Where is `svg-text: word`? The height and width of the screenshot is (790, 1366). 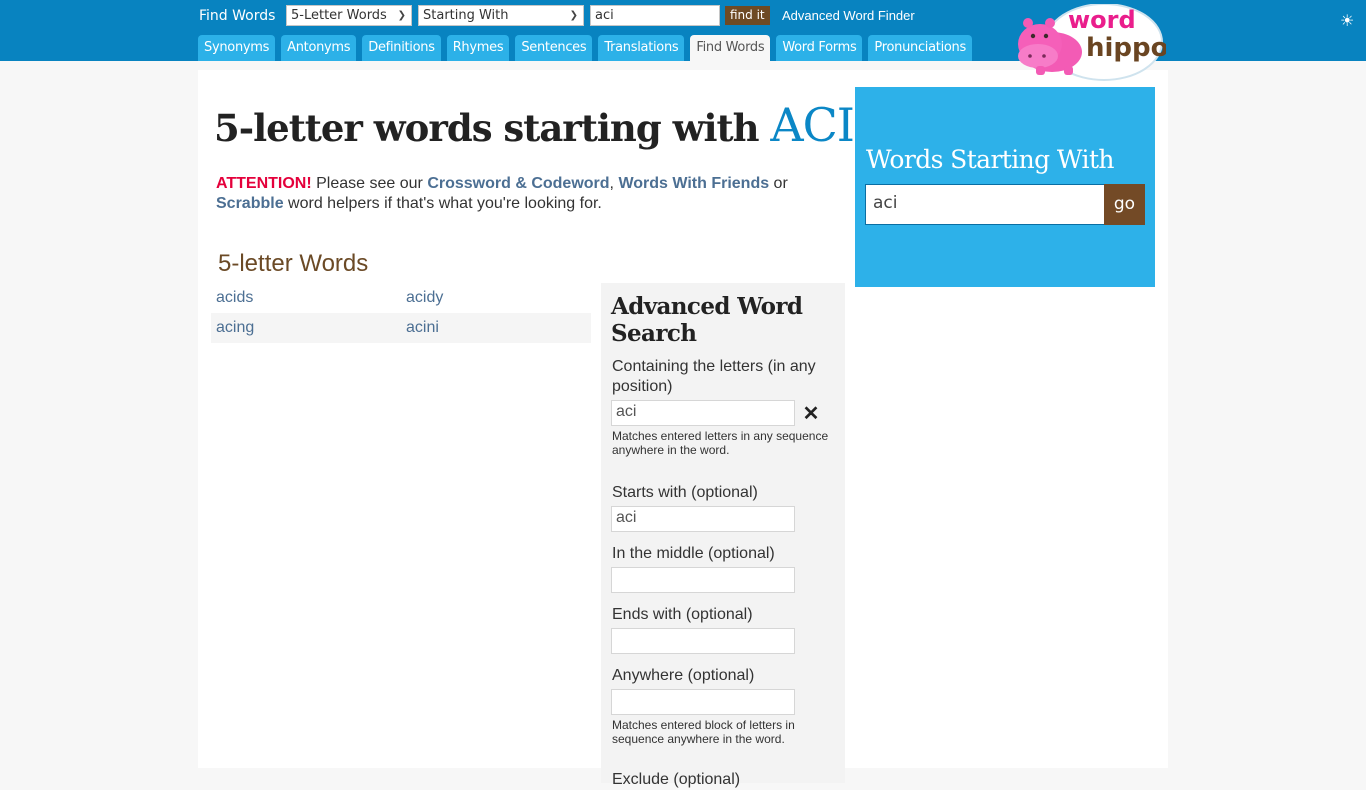
svg-text: word is located at coordinates (1102, 20).